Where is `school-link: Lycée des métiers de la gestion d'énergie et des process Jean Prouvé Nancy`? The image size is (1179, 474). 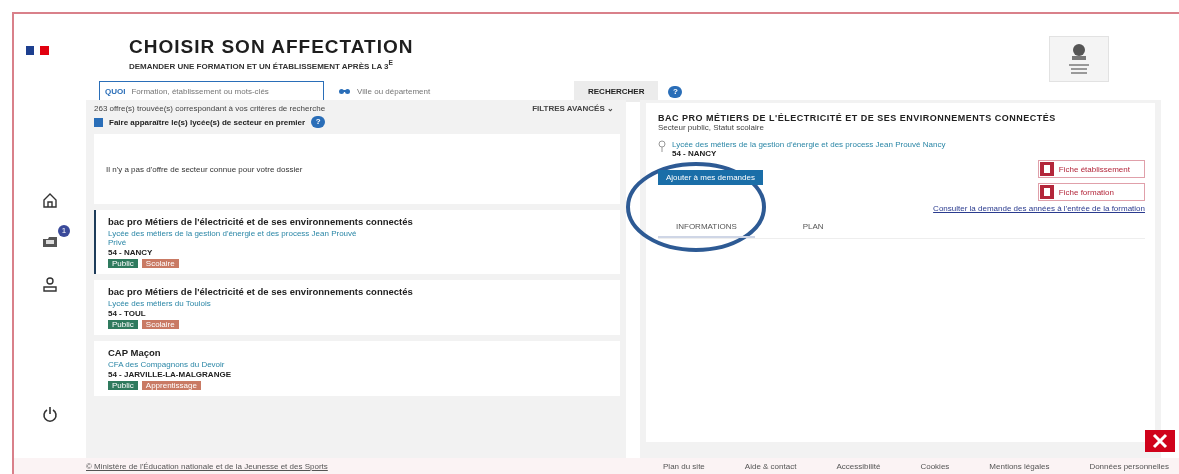
school-link: Lycée des métiers de la gestion d'énergie et des process Jean Prouvé Nancy is located at coordinates (809, 144).